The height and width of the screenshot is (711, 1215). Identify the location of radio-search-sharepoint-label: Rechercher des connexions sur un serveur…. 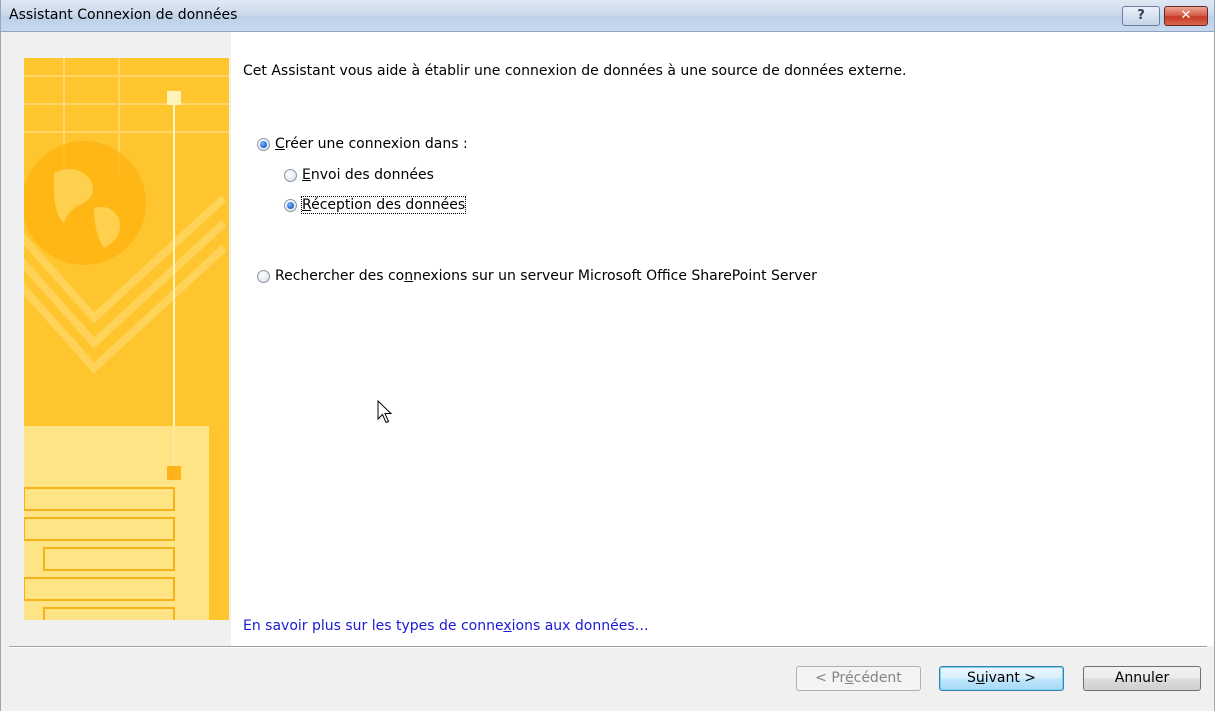
(546, 276).